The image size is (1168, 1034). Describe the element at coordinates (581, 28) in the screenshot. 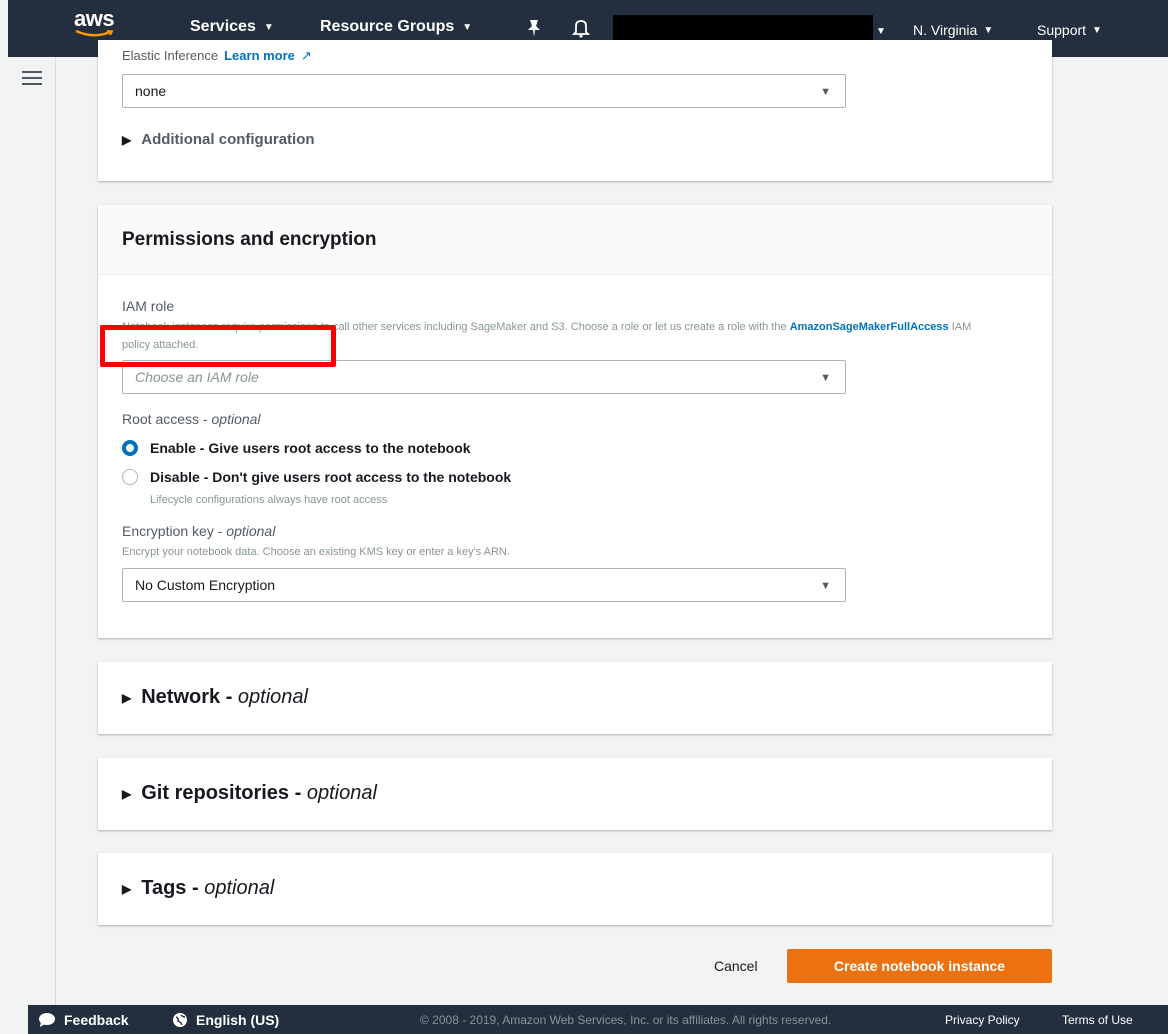

I see `bell-icon` at that location.